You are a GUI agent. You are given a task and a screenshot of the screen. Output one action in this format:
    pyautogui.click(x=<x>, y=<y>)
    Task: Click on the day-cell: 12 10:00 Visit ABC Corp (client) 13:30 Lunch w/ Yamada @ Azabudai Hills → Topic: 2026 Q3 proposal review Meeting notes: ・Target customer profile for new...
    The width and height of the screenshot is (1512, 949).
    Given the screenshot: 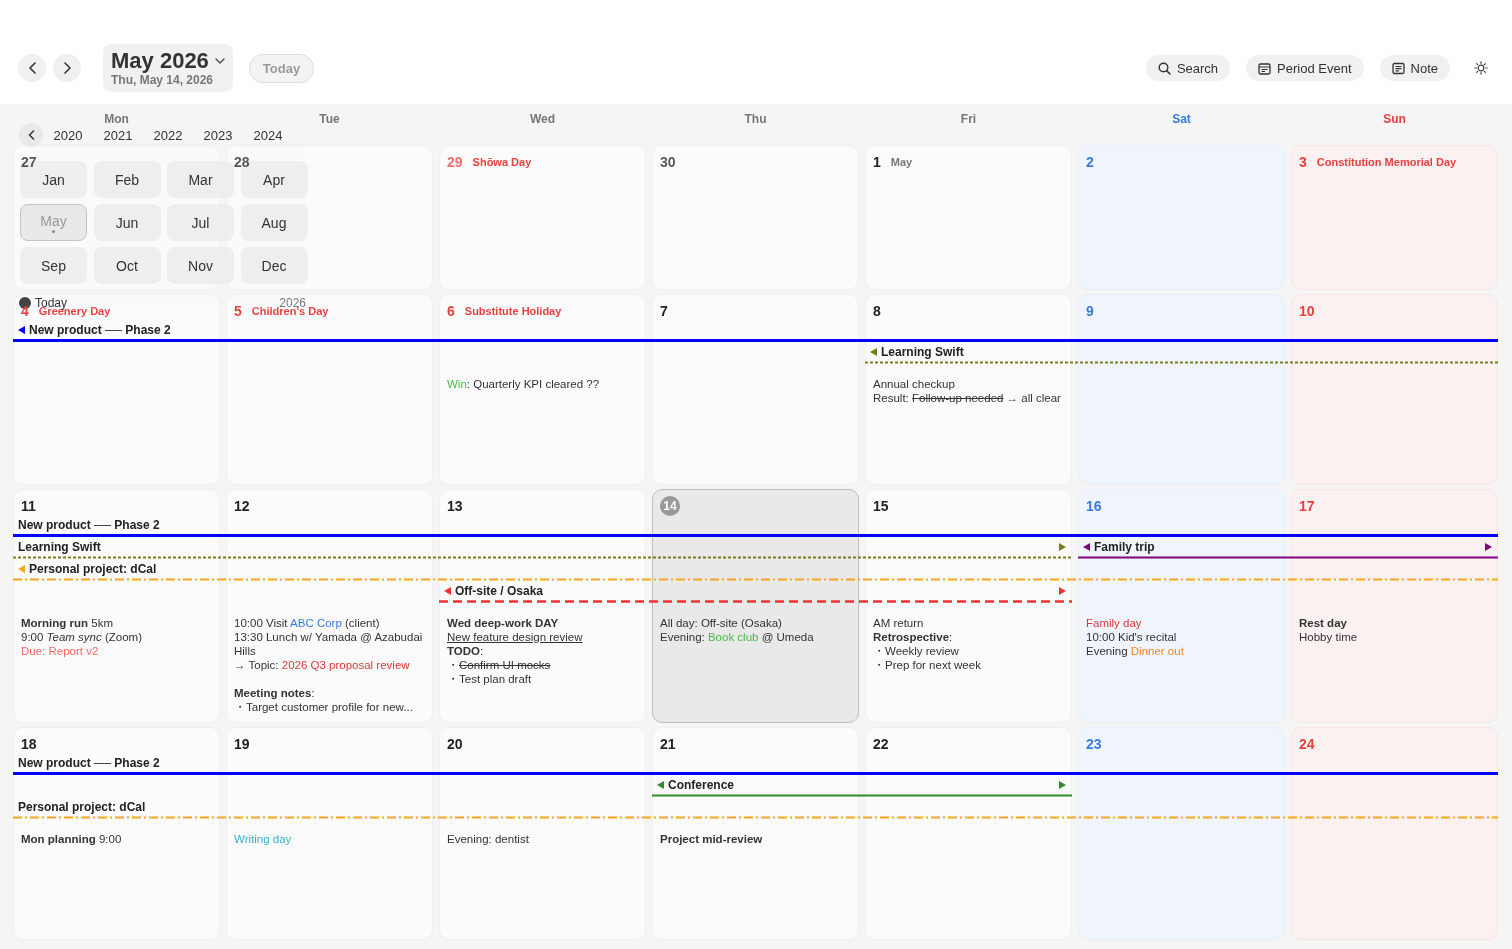 What is the action you would take?
    pyautogui.click(x=329, y=606)
    